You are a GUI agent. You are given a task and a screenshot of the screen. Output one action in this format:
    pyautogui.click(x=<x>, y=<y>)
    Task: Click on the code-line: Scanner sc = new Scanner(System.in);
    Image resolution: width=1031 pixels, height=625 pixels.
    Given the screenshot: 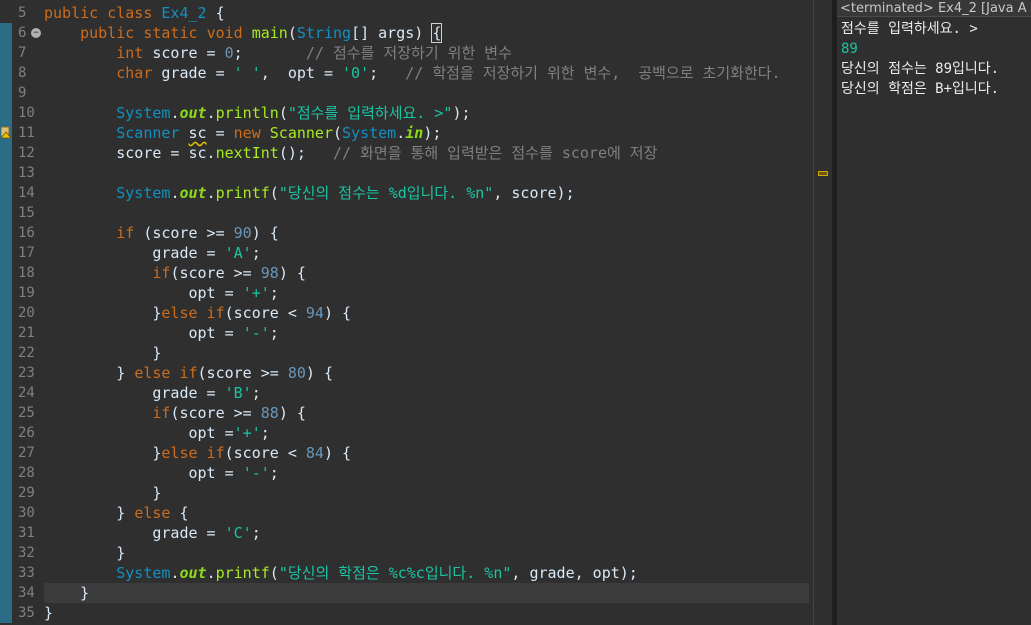 What is the action you would take?
    pyautogui.click(x=426, y=133)
    